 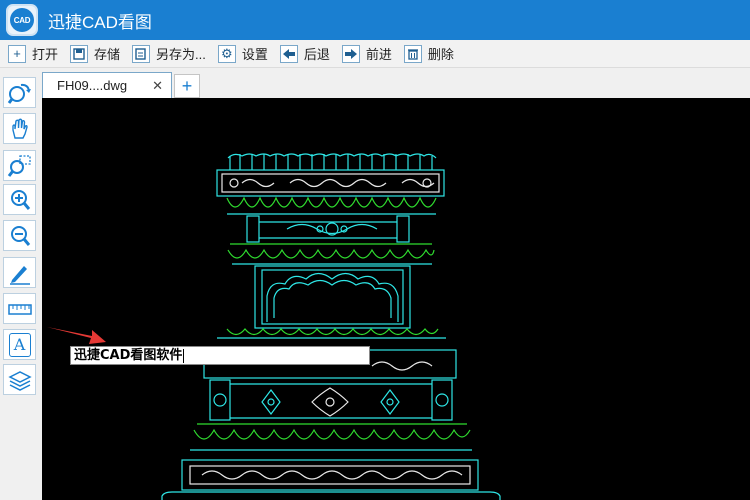 I want to click on save-button: 存储, so click(x=95, y=54).